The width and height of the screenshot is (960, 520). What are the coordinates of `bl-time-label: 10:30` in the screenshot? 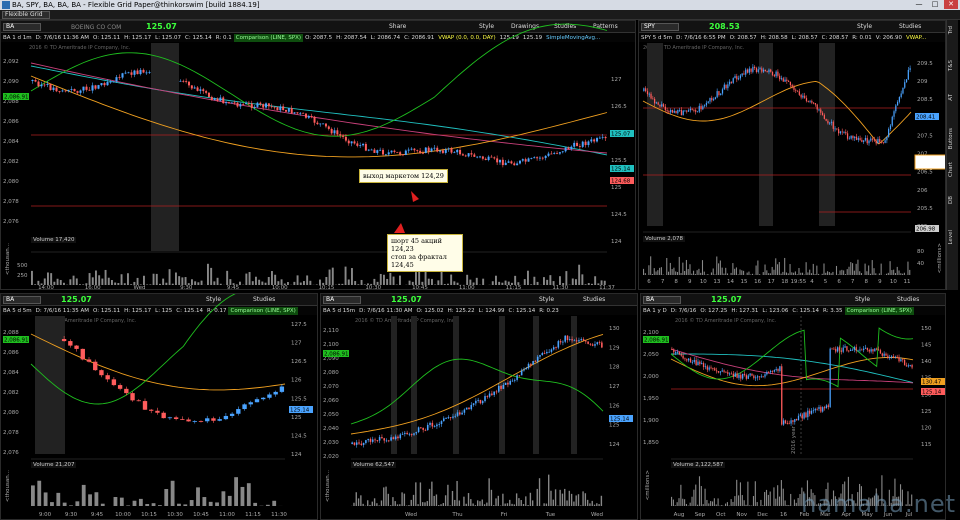 It's located at (175, 515).